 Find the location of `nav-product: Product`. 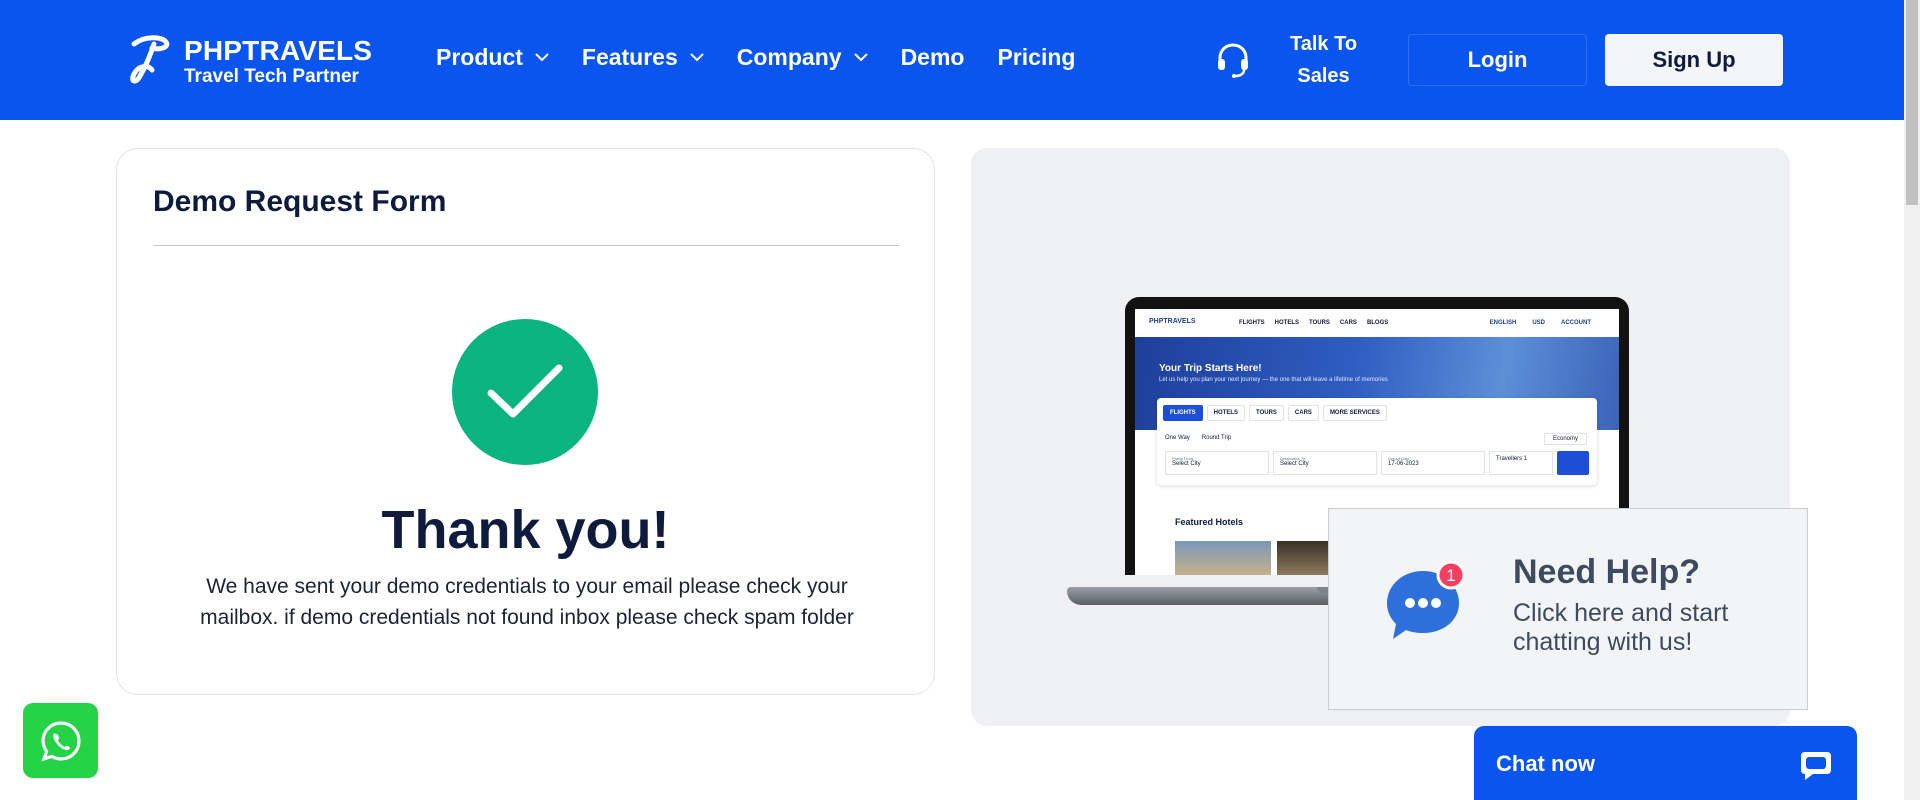

nav-product: Product is located at coordinates (492, 57).